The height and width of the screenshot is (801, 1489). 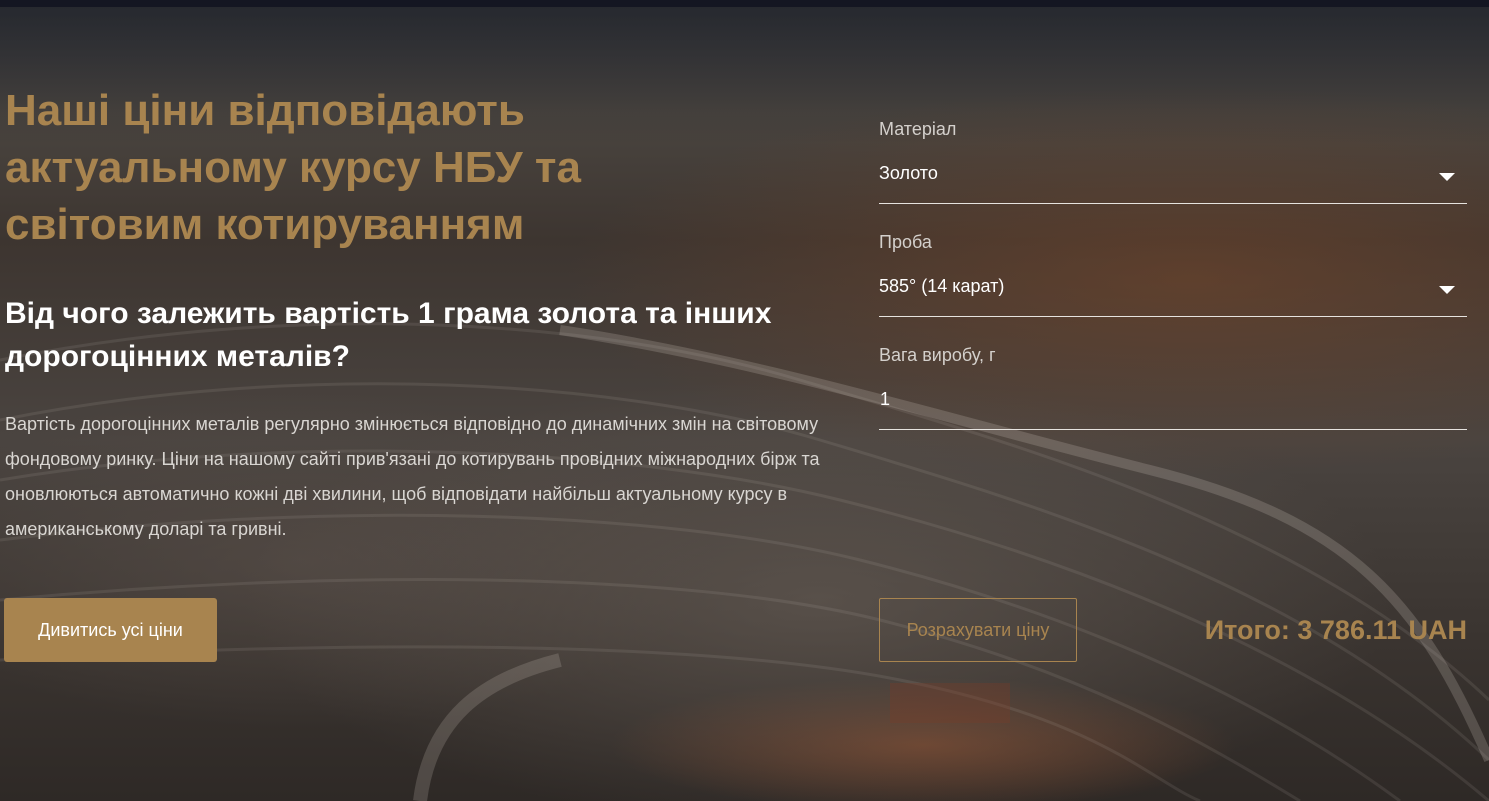 I want to click on top-bar, so click(x=744, y=3).